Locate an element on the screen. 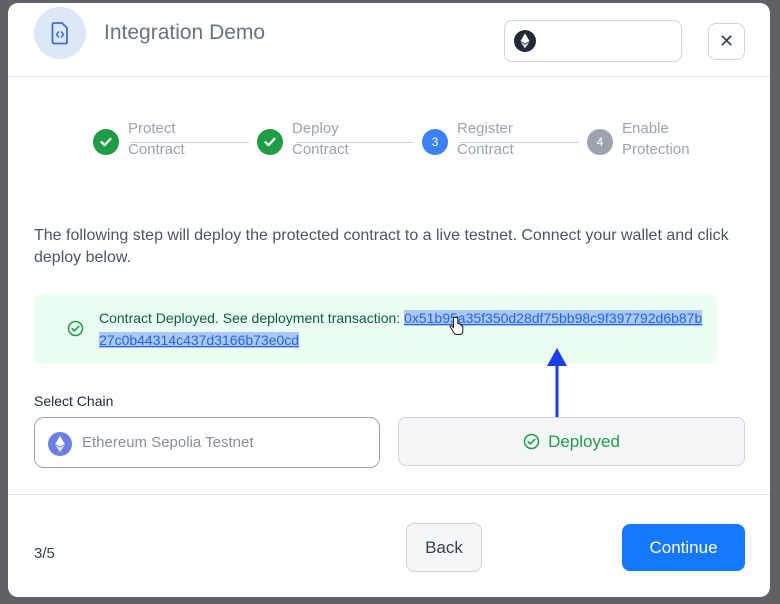  close-button: ✕ is located at coordinates (726, 41).